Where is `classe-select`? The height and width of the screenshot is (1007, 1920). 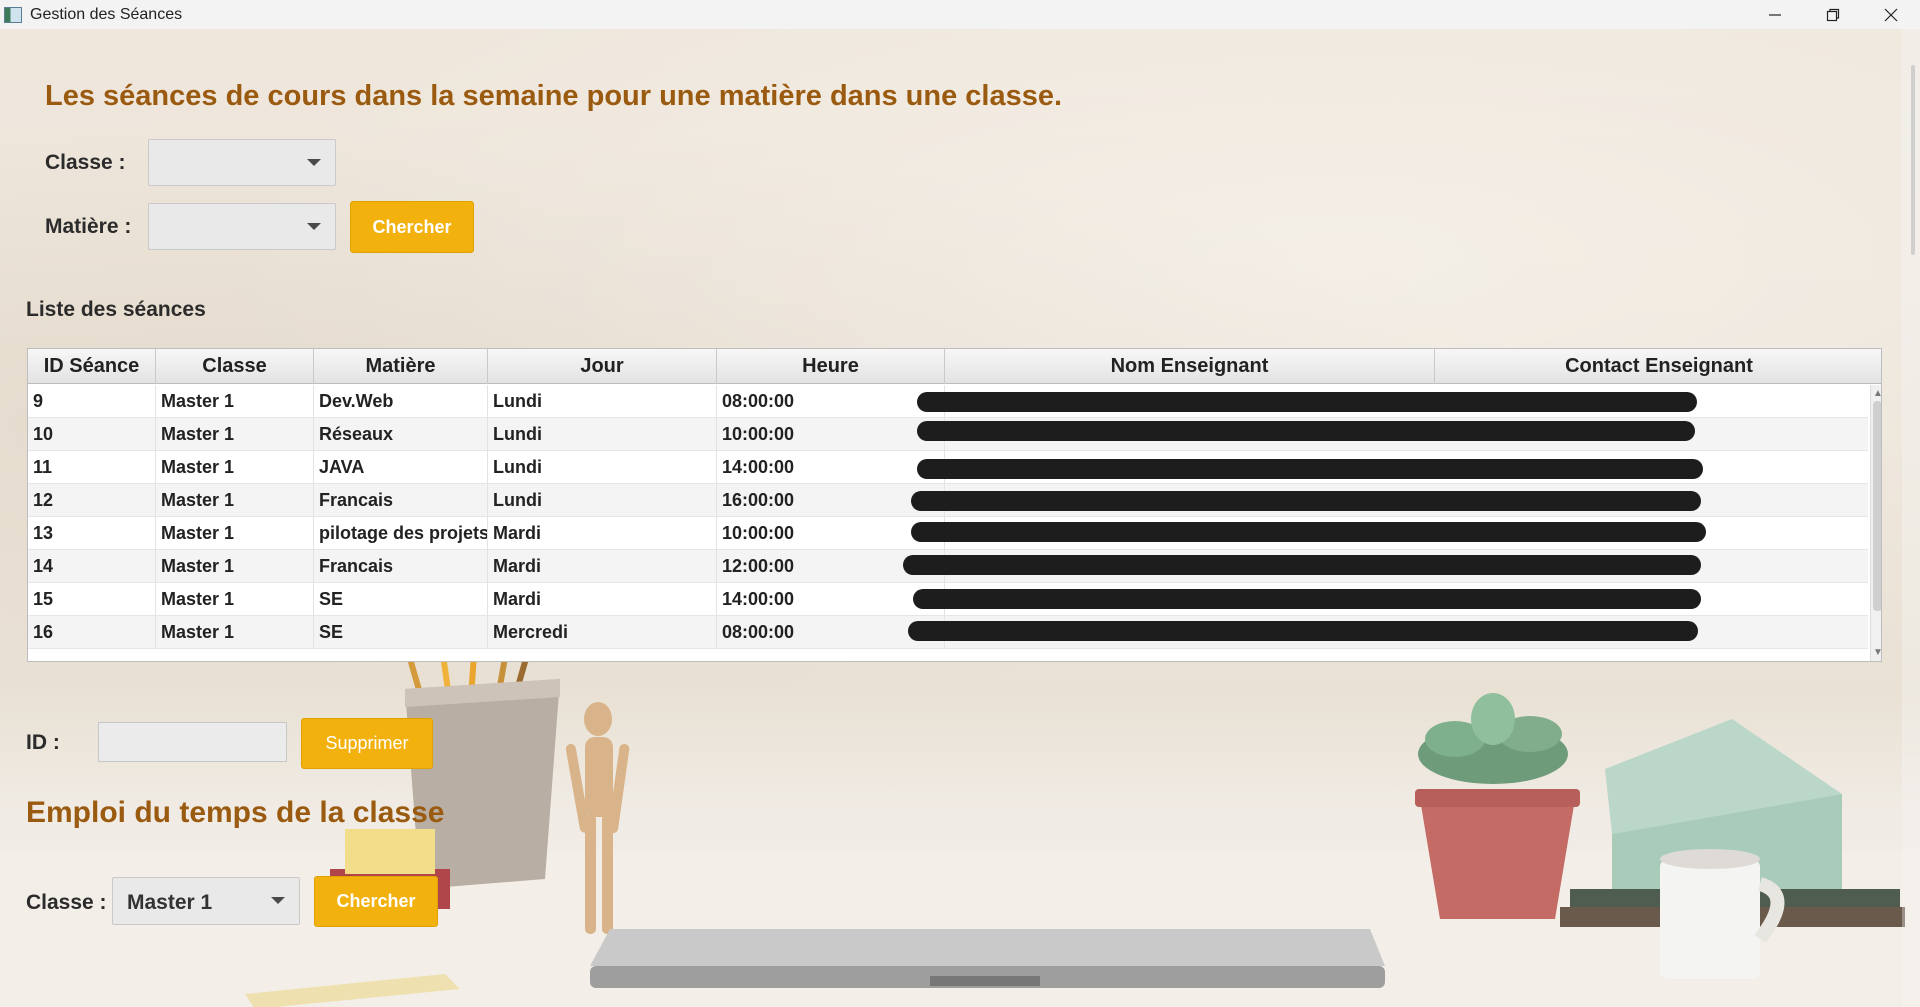 classe-select is located at coordinates (242, 162).